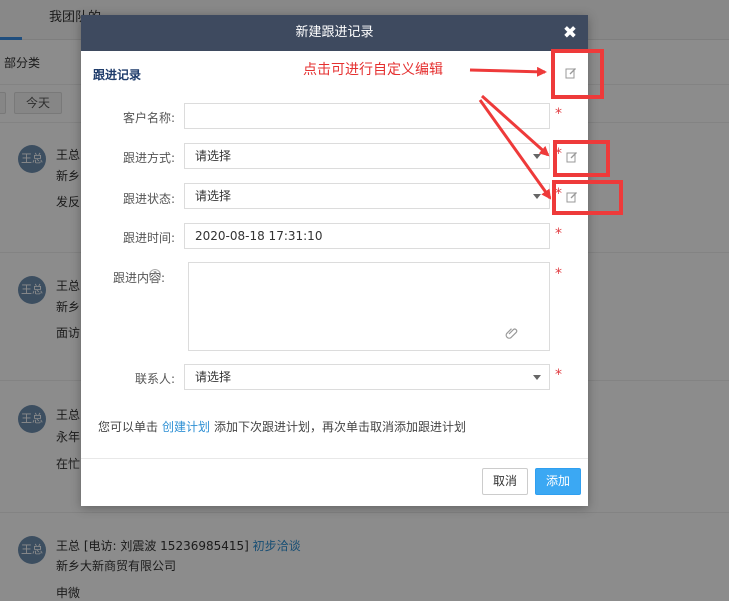 This screenshot has height=601, width=729. What do you see at coordinates (213, 196) in the screenshot?
I see `follow-status-placeholder: 请选择` at bounding box center [213, 196].